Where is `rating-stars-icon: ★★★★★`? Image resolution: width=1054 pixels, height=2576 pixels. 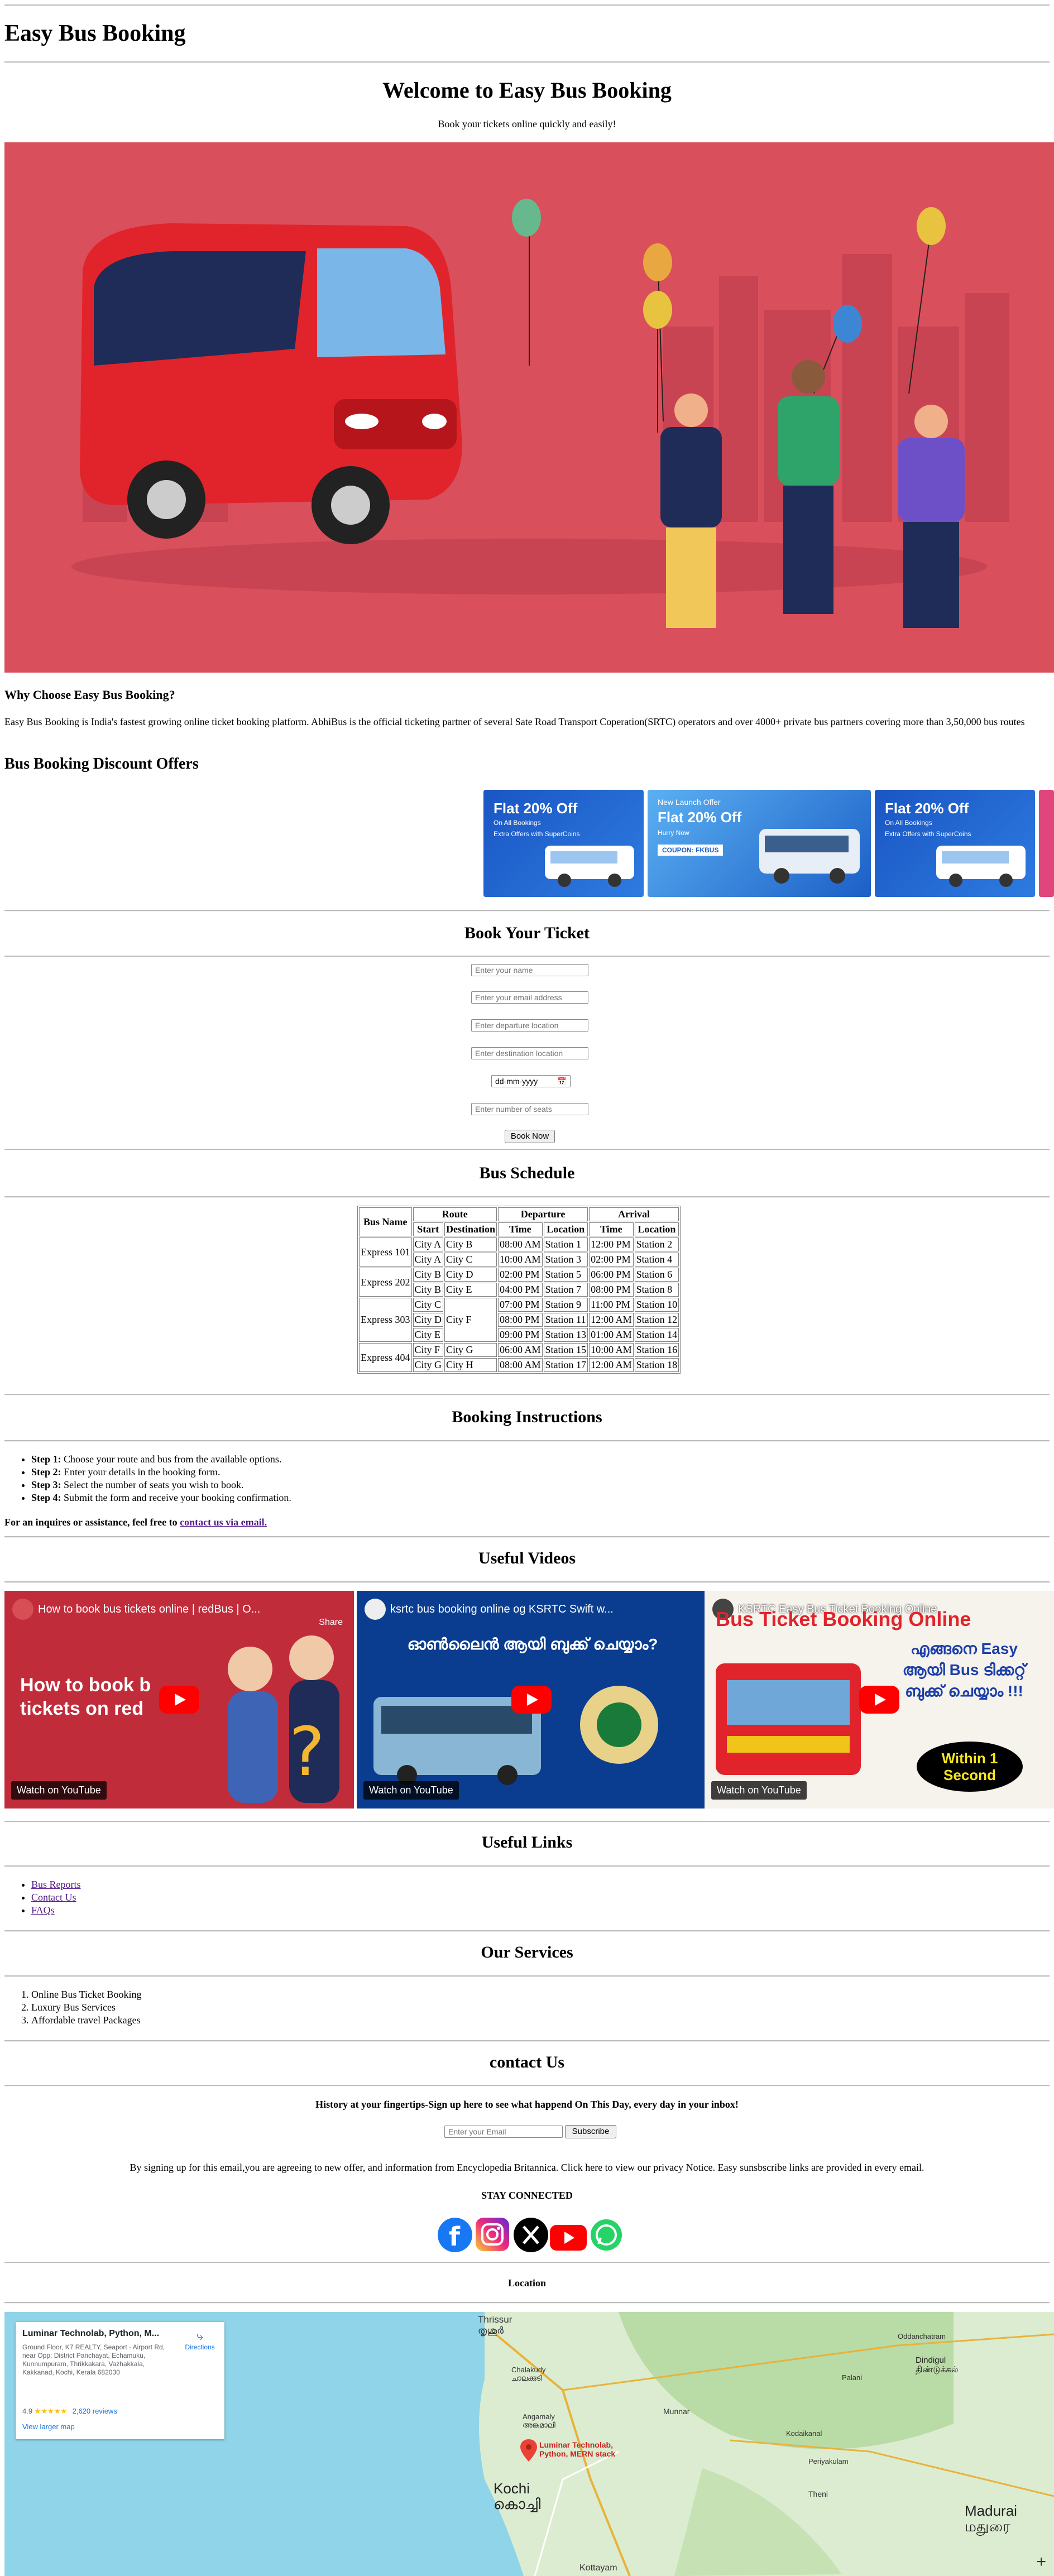 rating-stars-icon: ★★★★★ is located at coordinates (50, 2411).